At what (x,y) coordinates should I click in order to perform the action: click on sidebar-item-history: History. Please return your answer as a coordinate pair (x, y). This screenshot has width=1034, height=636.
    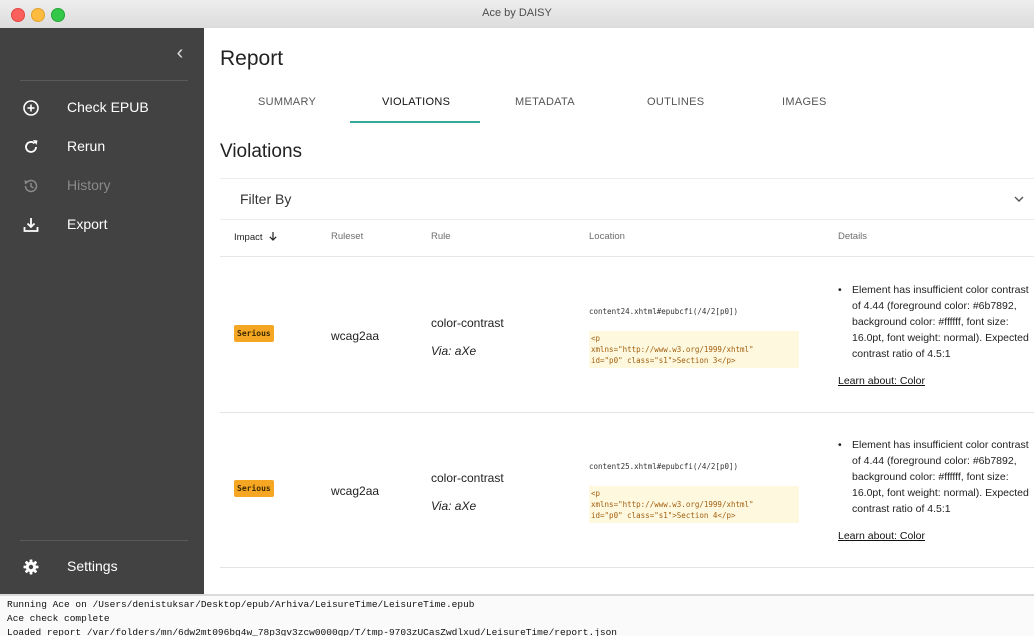
    Looking at the image, I should click on (102, 186).